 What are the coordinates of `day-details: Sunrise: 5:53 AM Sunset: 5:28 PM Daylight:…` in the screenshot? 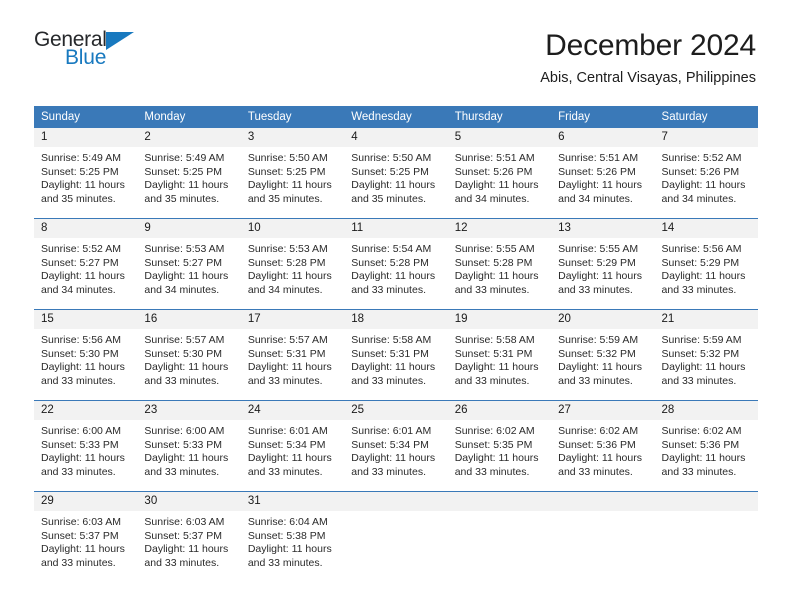 It's located at (292, 267).